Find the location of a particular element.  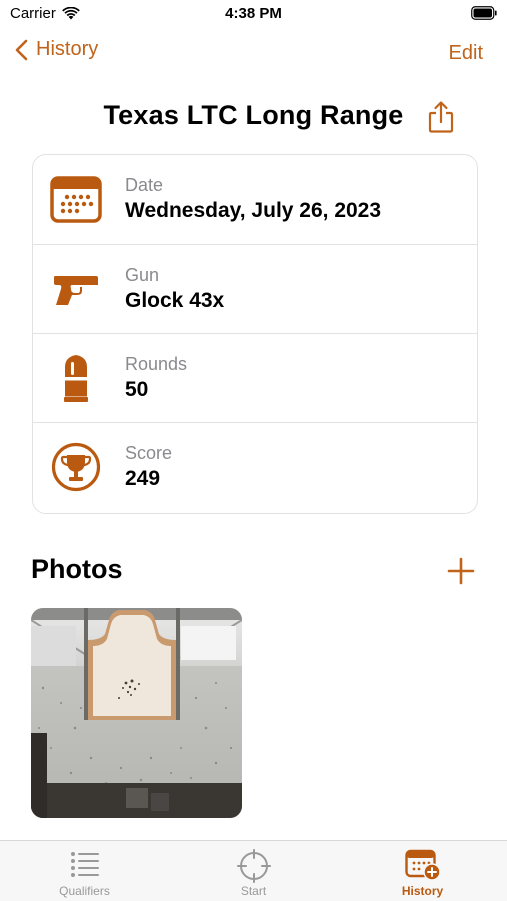

calendar-add-icon is located at coordinates (422, 865).